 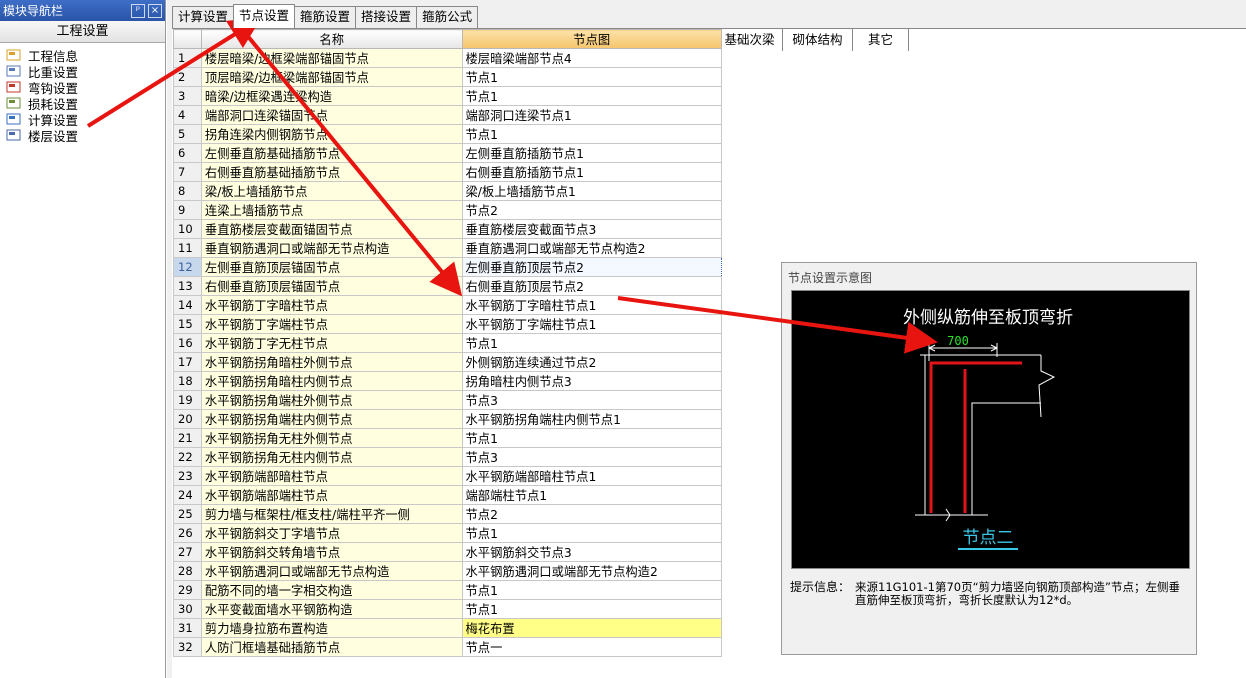 I want to click on nav-section-title: 工程设置, so click(x=82, y=32).